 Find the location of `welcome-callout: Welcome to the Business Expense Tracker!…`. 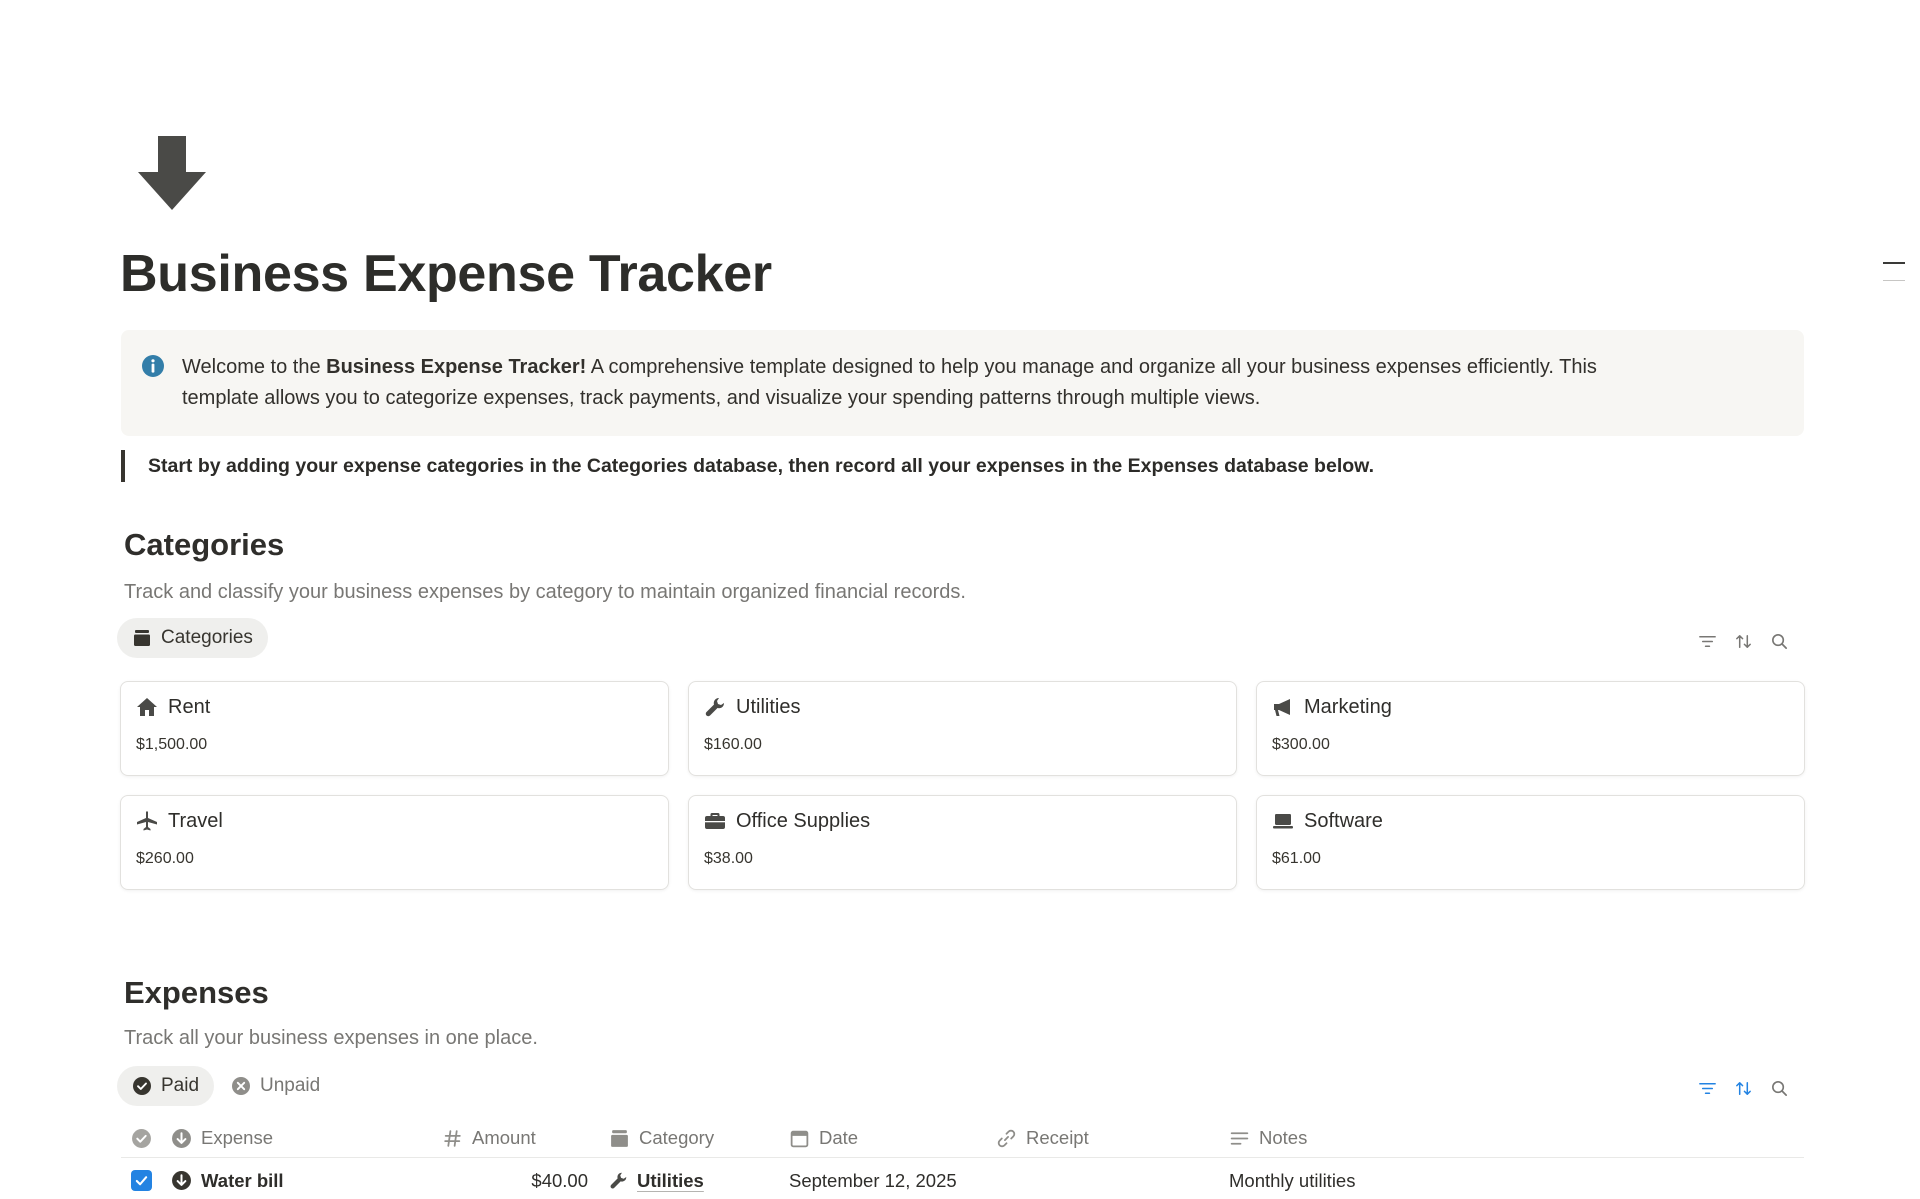

welcome-callout: Welcome to the Business Expense Tracker!… is located at coordinates (962, 383).